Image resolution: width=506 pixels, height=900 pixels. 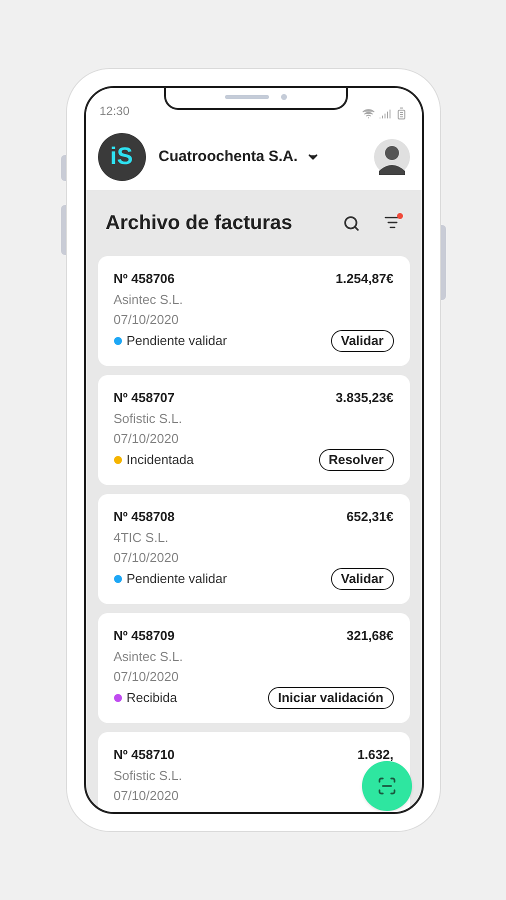 I want to click on invoice-amount: 1.632,, so click(x=375, y=755).